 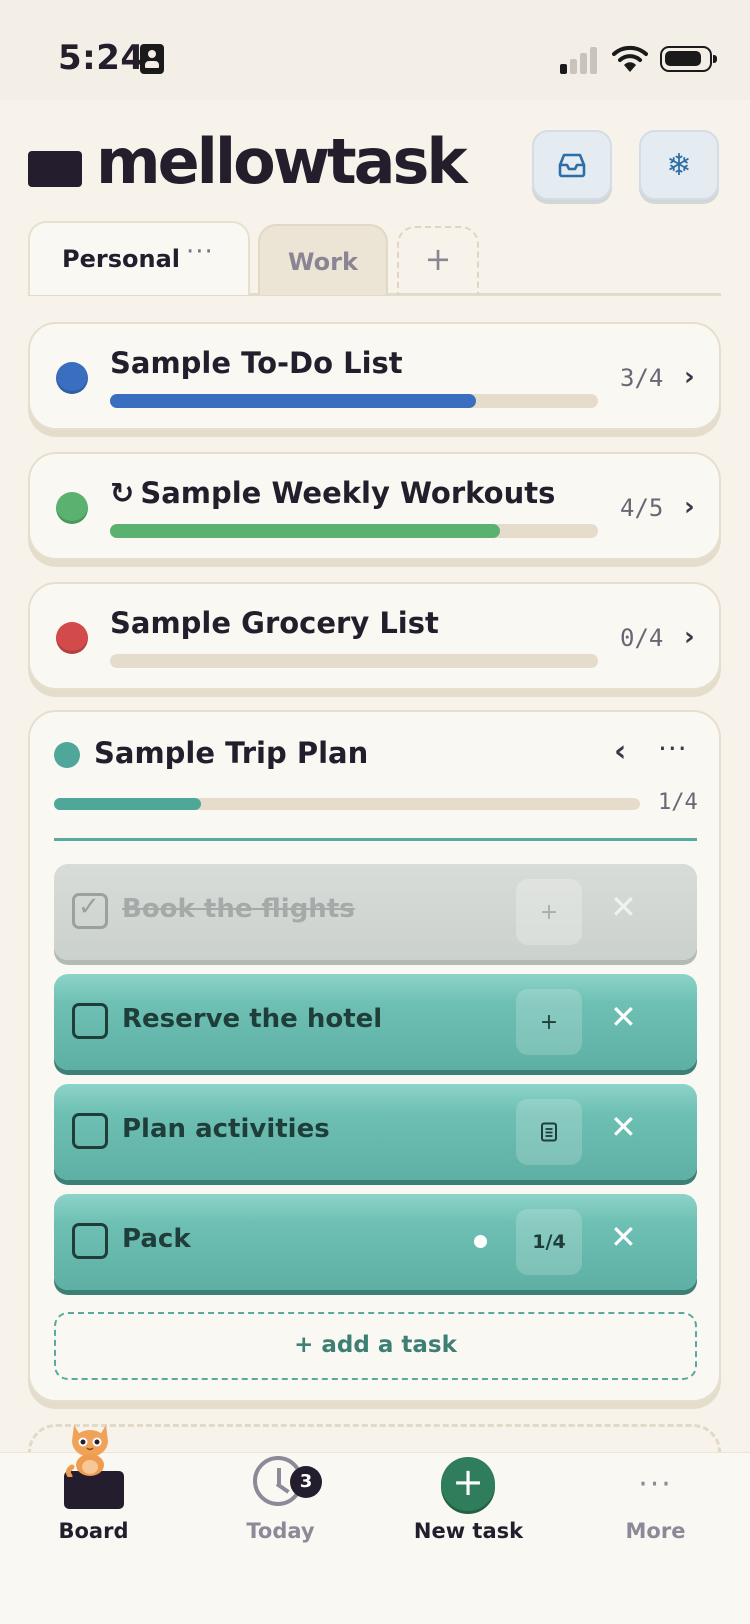 I want to click on task-item: Reserve the hotel + ✕, so click(x=375, y=1022).